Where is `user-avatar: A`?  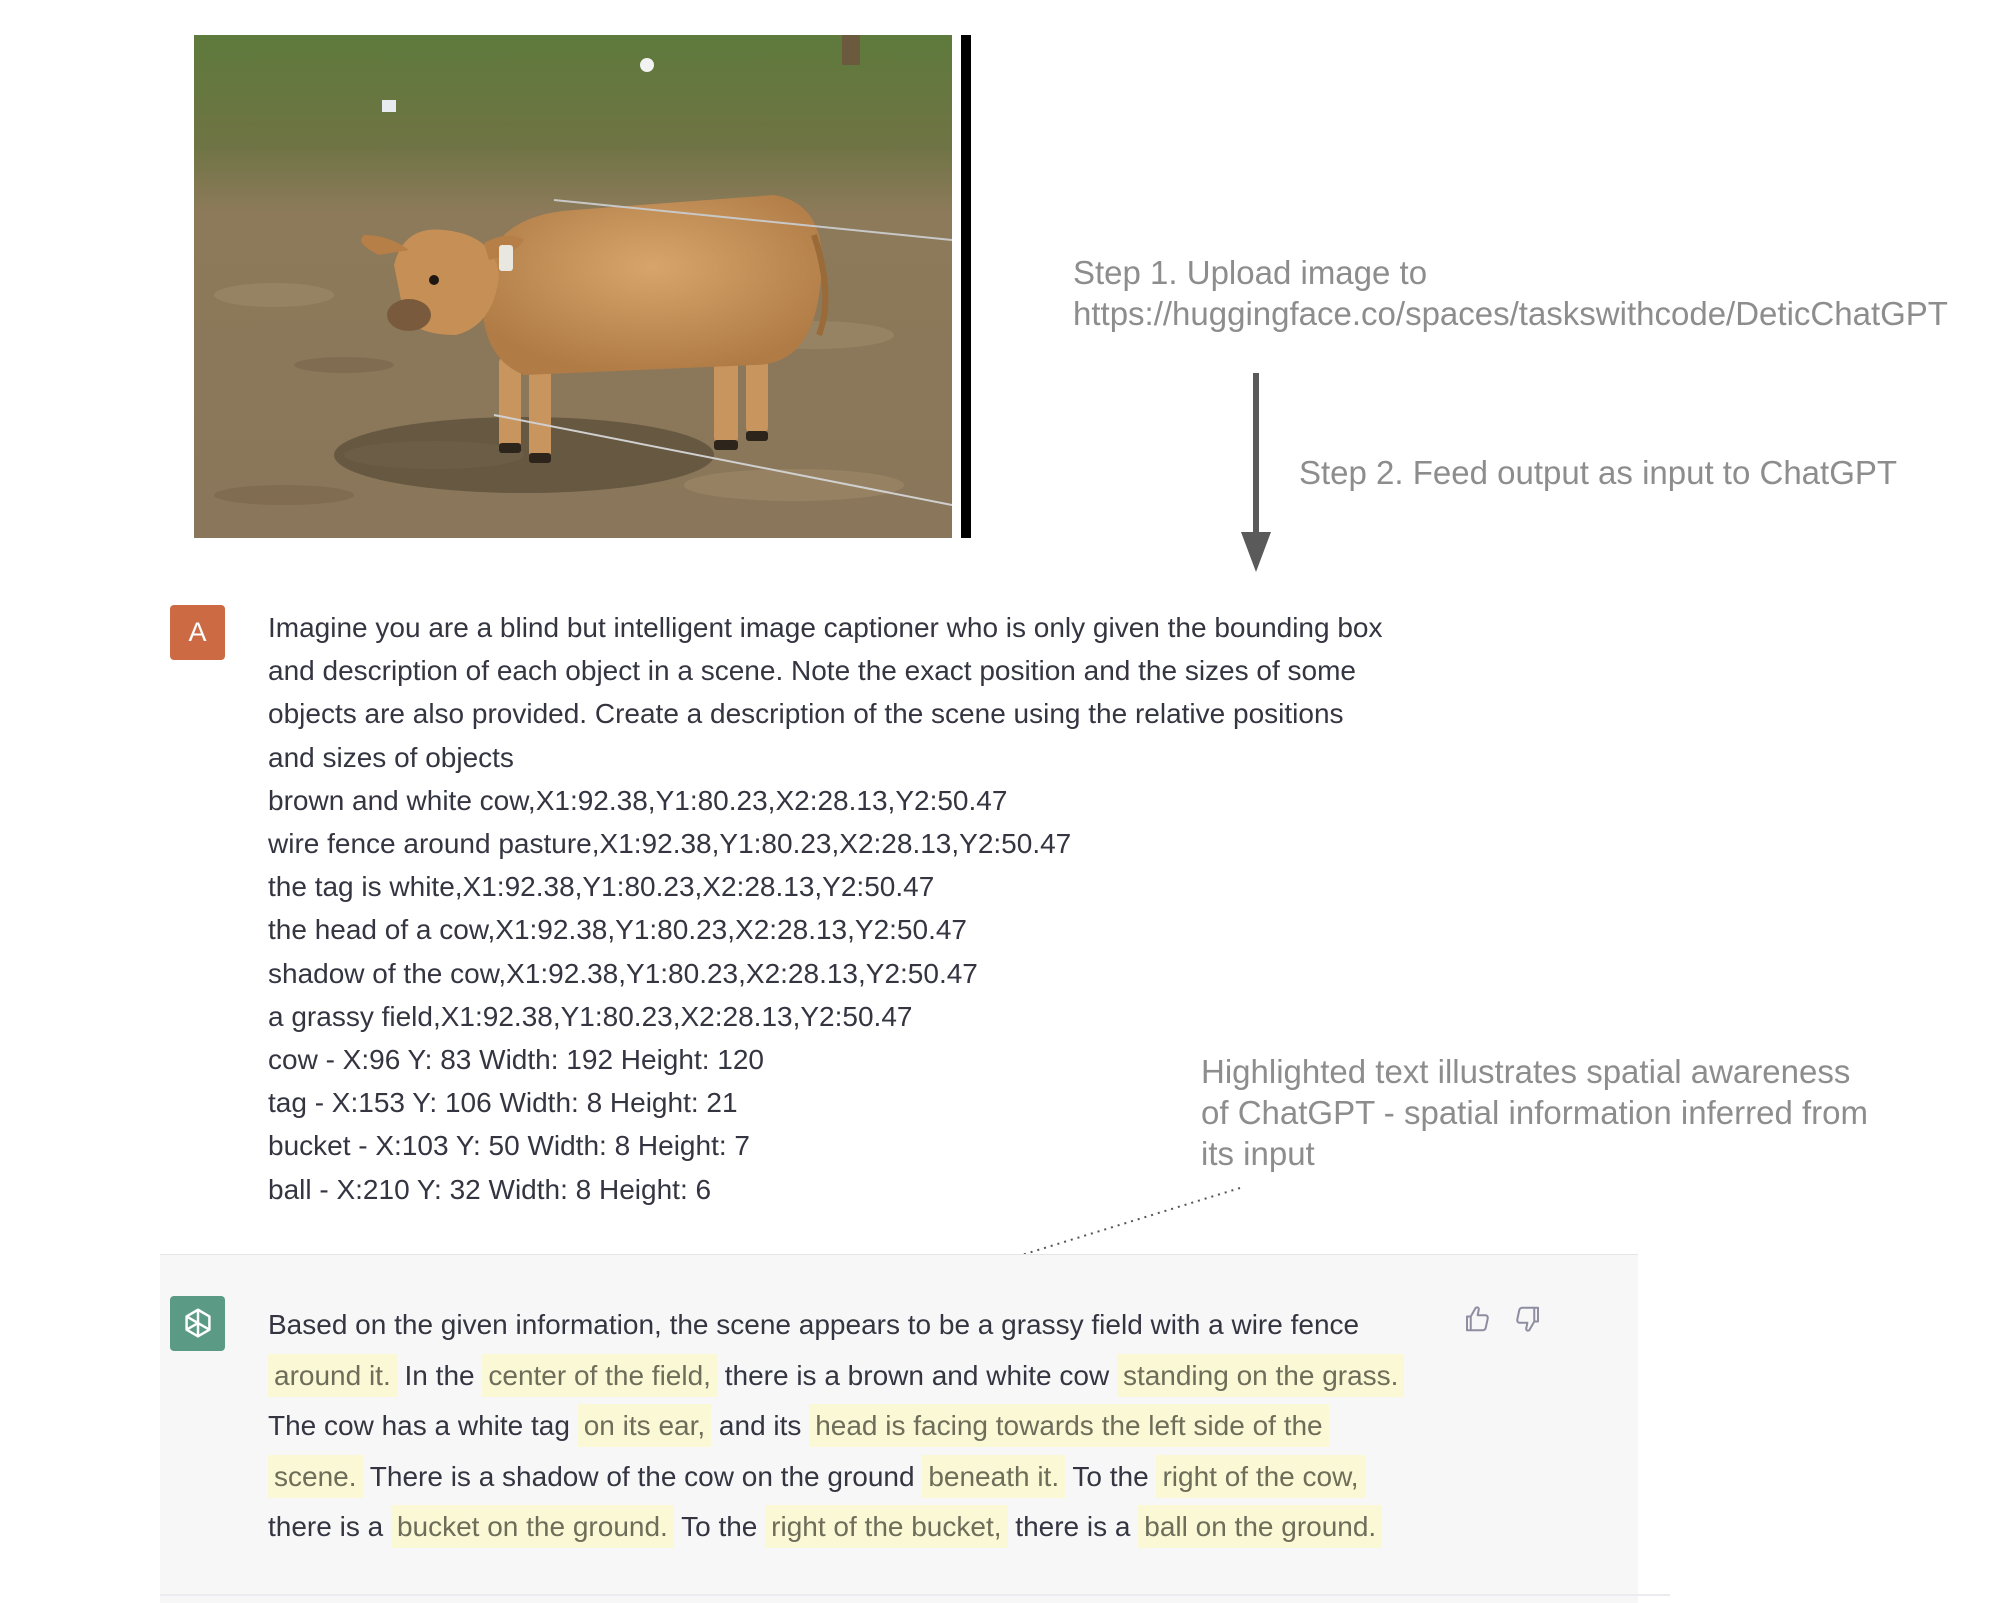
user-avatar: A is located at coordinates (197, 632).